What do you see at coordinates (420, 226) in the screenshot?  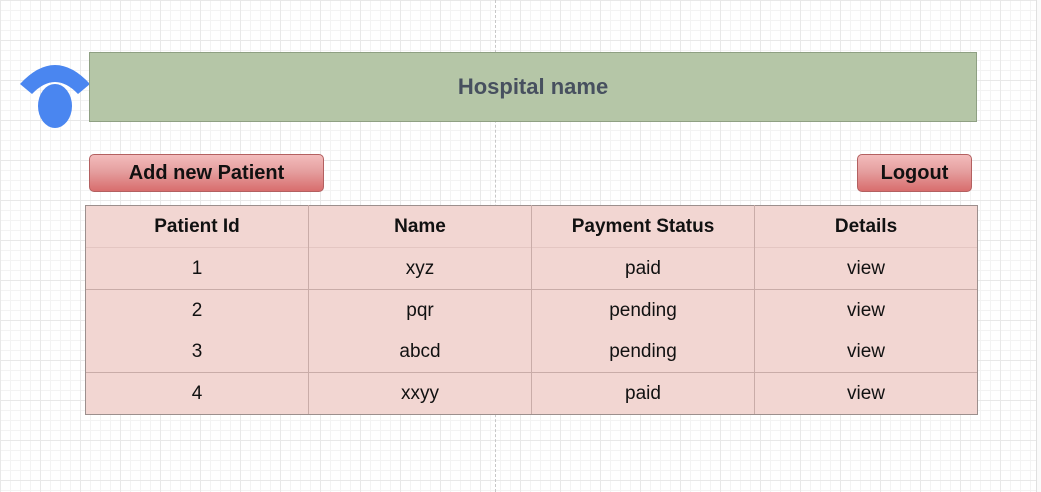 I see `column-header-name: Name` at bounding box center [420, 226].